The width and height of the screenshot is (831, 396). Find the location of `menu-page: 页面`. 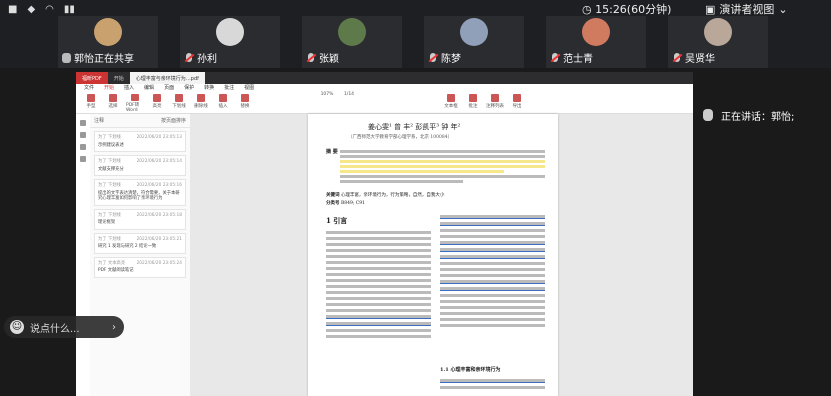

menu-page: 页面 is located at coordinates (169, 88).